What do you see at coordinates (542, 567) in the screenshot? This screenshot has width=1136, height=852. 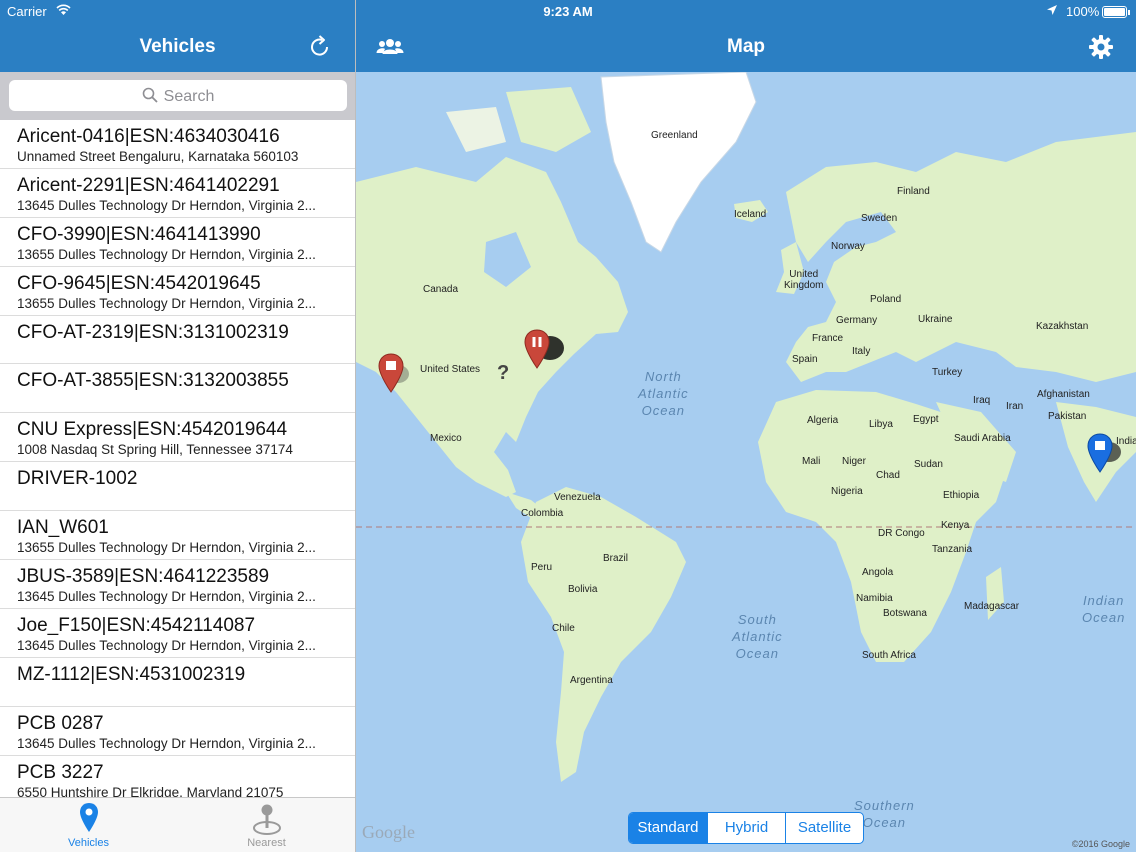 I see `map-label-peru: Peru` at bounding box center [542, 567].